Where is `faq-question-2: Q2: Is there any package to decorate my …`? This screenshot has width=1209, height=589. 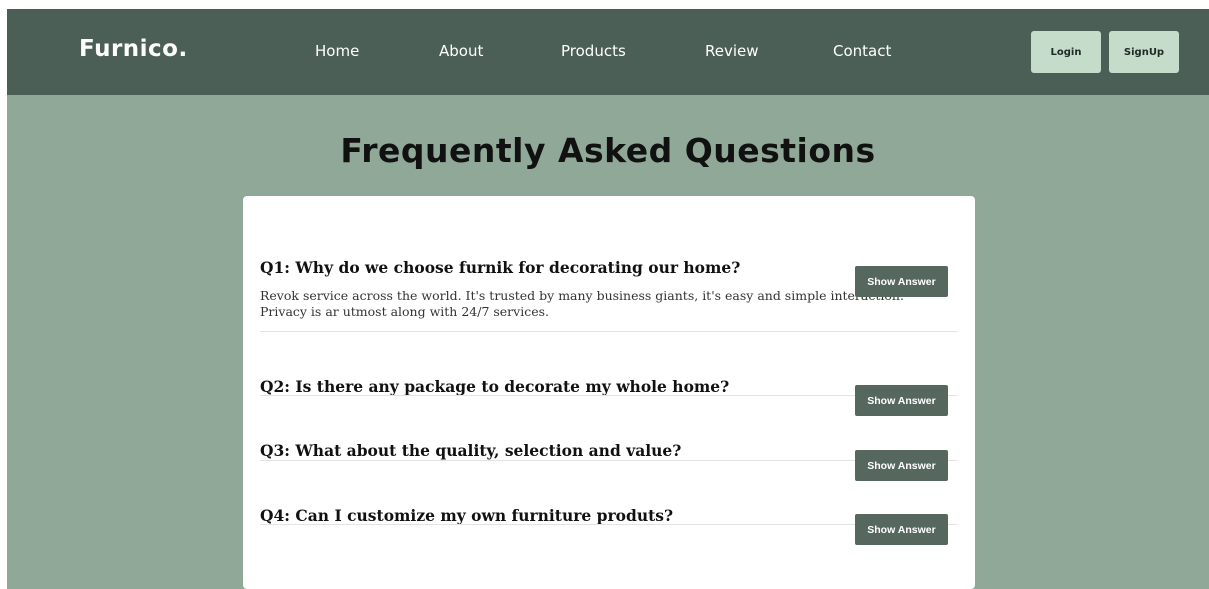 faq-question-2: Q2: Is there any package to decorate my … is located at coordinates (495, 386).